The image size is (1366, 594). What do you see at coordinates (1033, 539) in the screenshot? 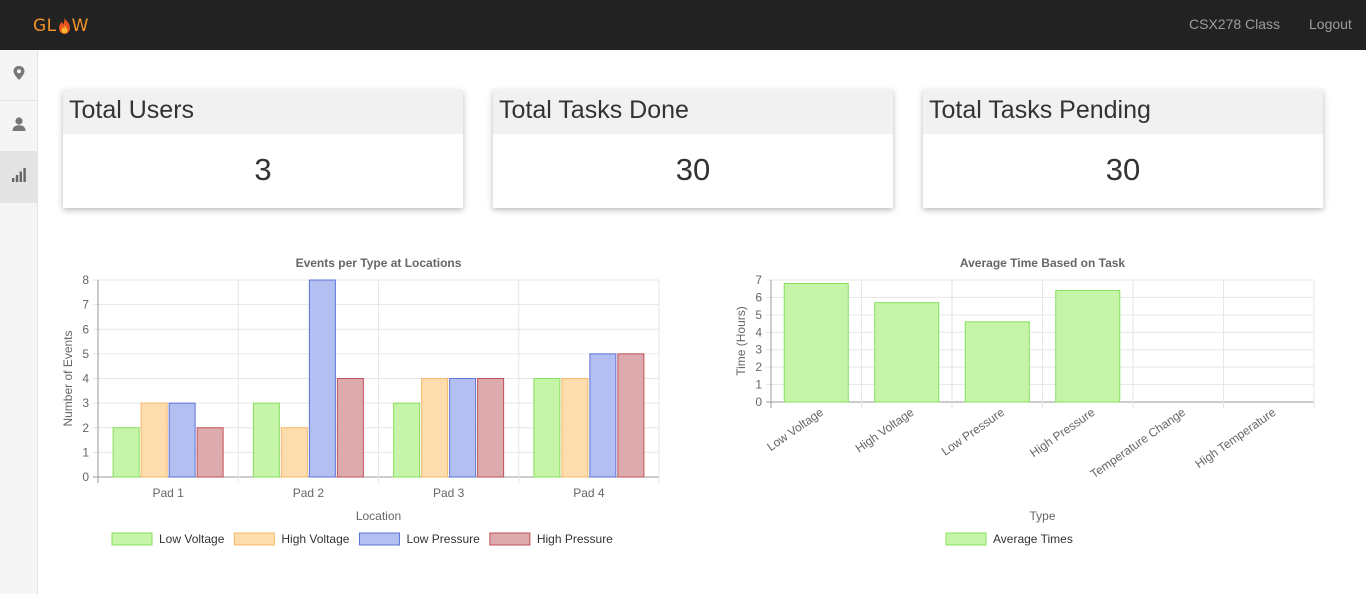
I see `legend-label: Average Times` at bounding box center [1033, 539].